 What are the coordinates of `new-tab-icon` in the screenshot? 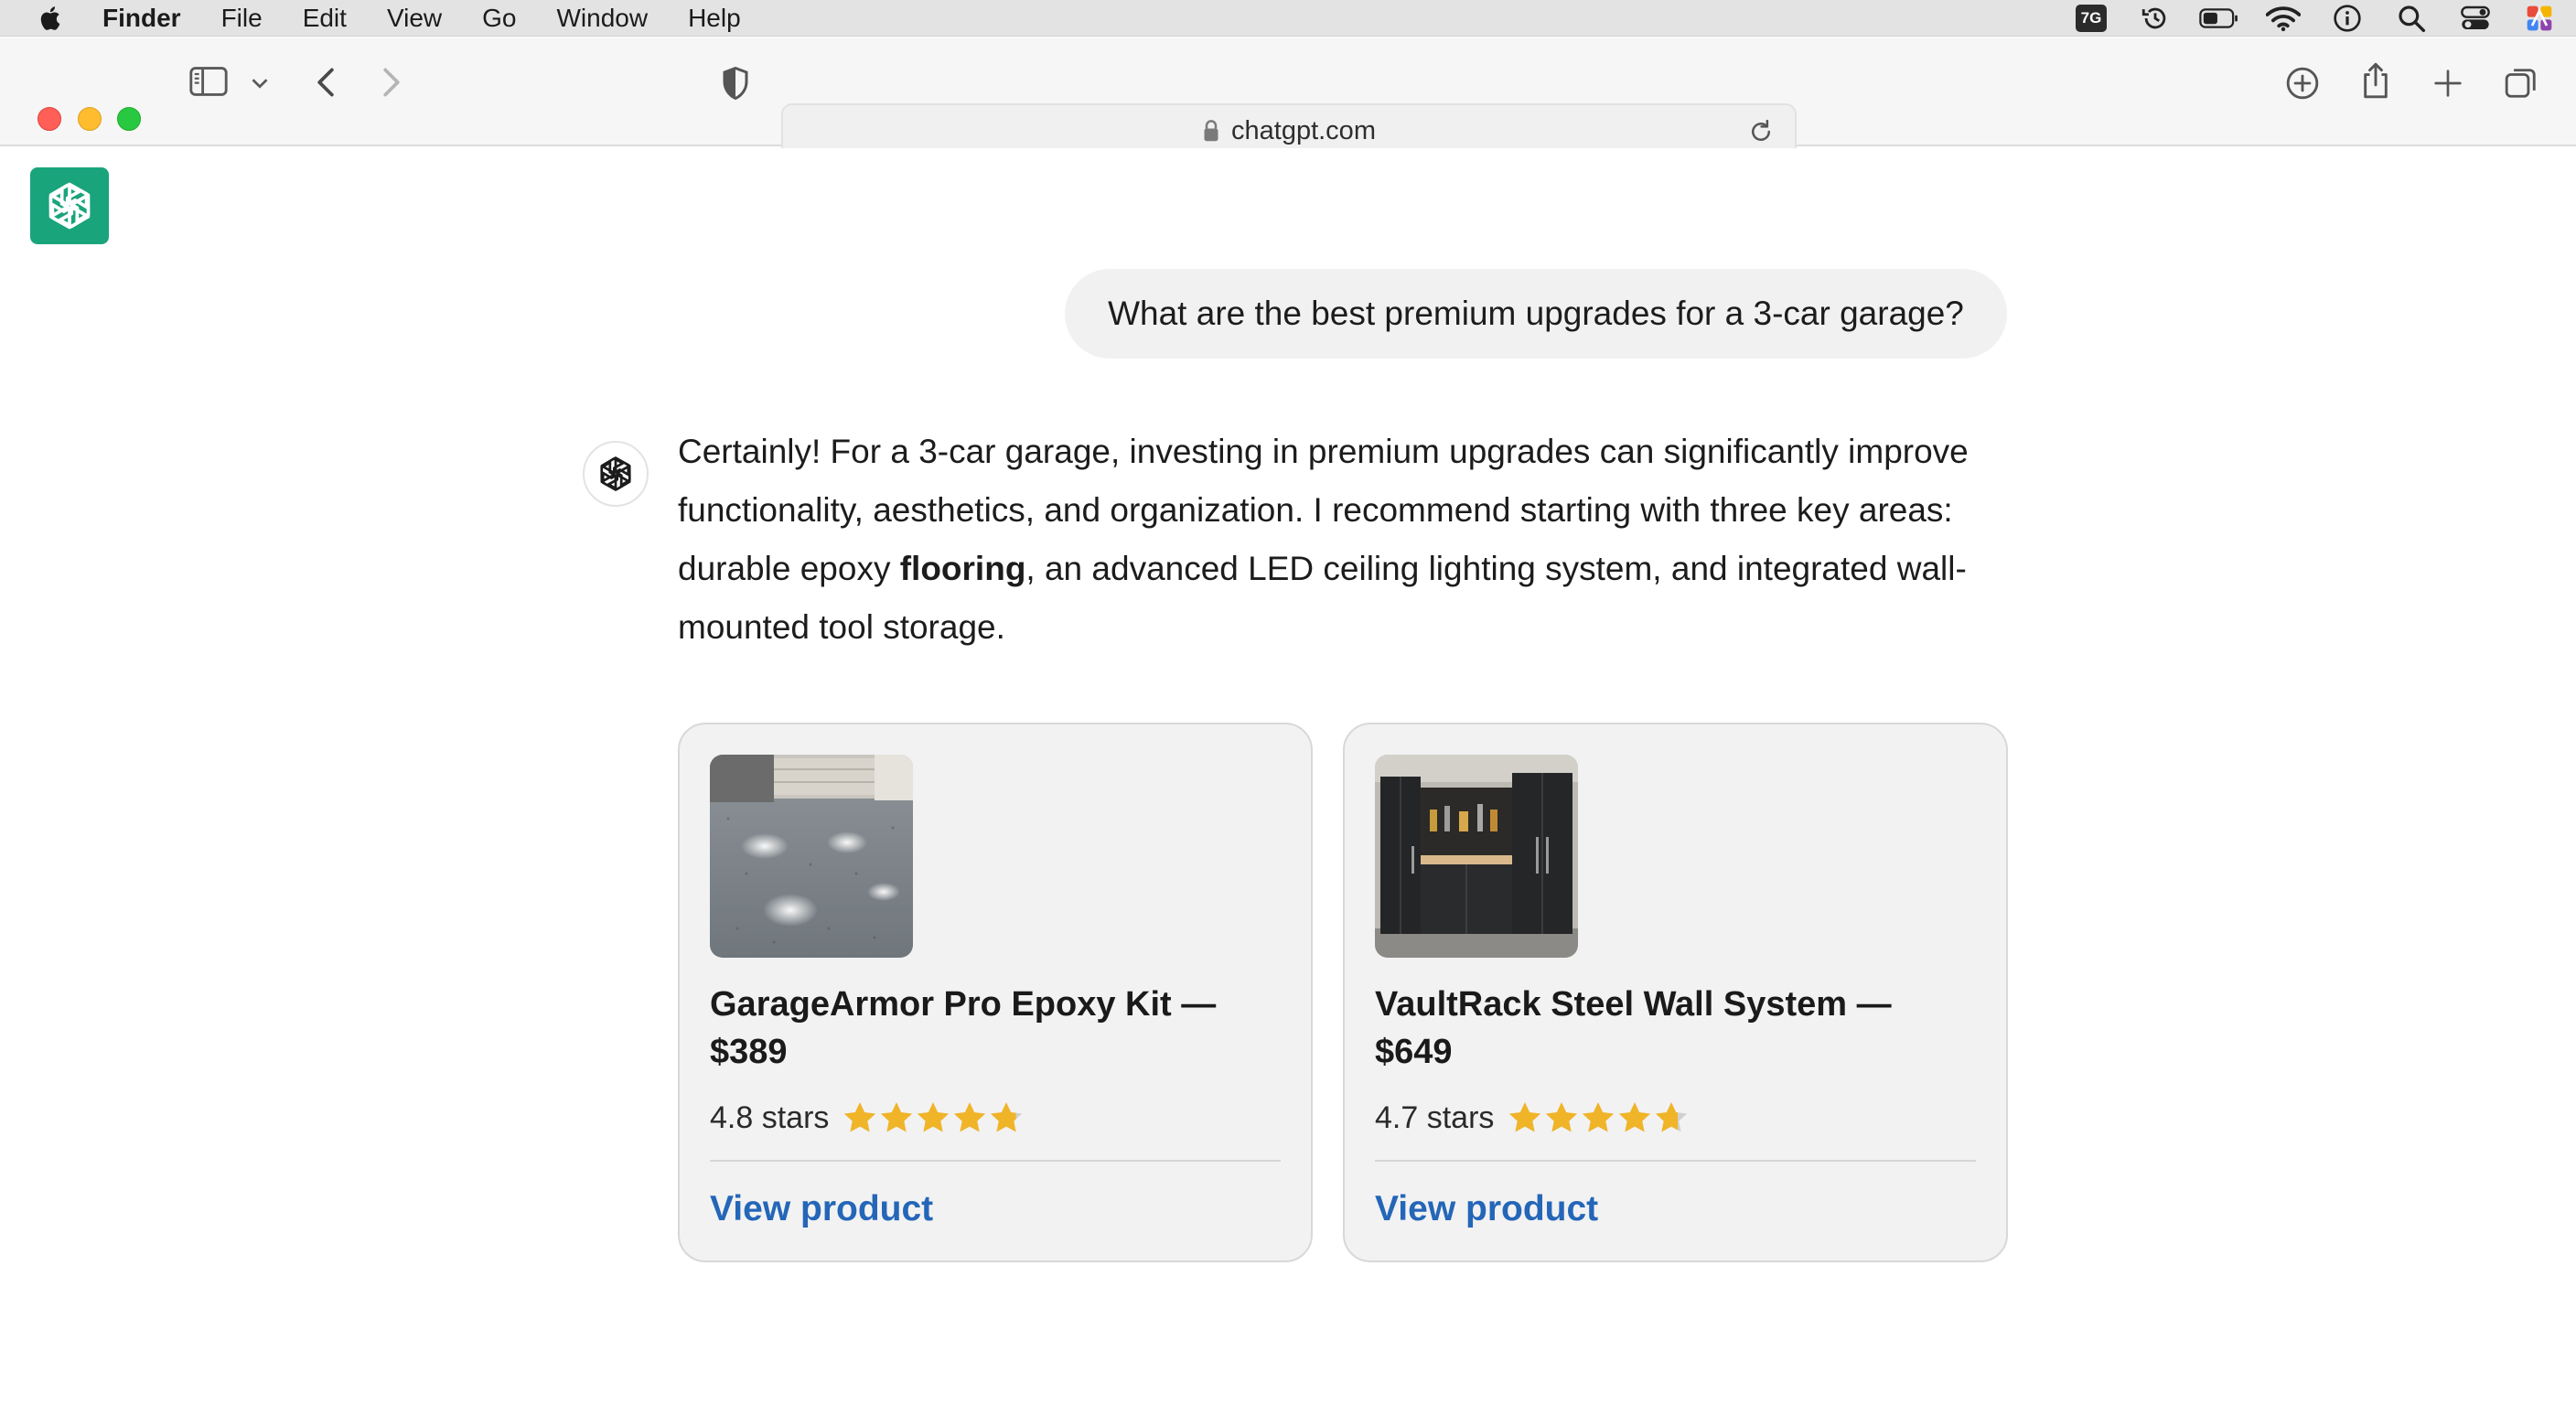 It's located at (2448, 83).